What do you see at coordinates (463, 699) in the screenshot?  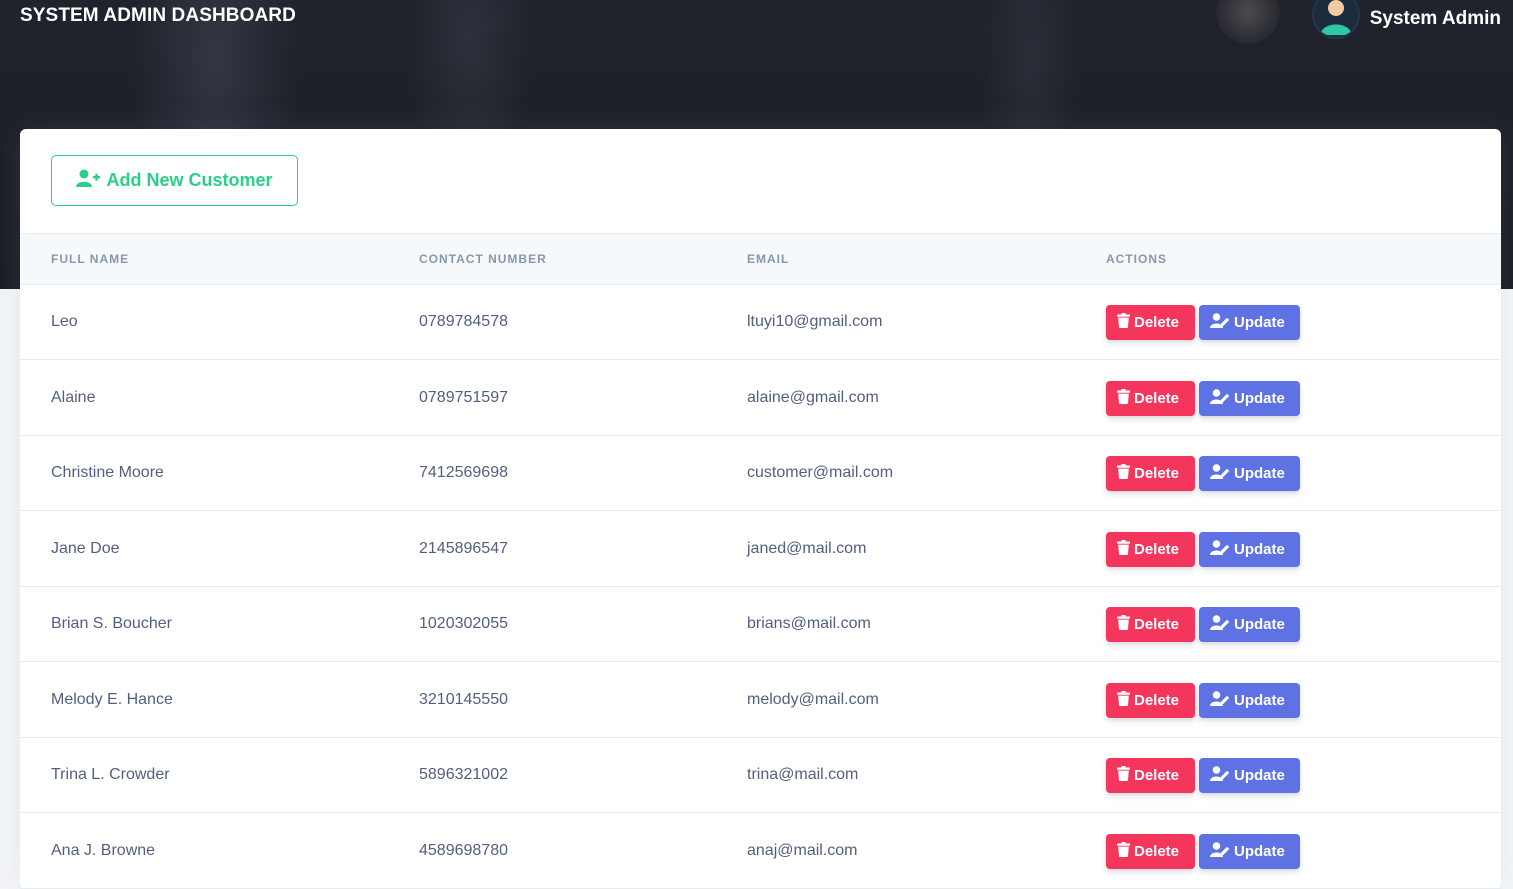 I see `cell-contact-number: 3210145550` at bounding box center [463, 699].